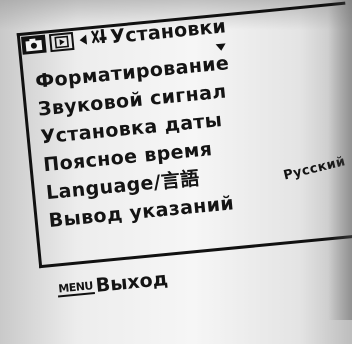 This screenshot has width=352, height=344. Describe the element at coordinates (75, 288) in the screenshot. I see `menu-key: MENU` at that location.